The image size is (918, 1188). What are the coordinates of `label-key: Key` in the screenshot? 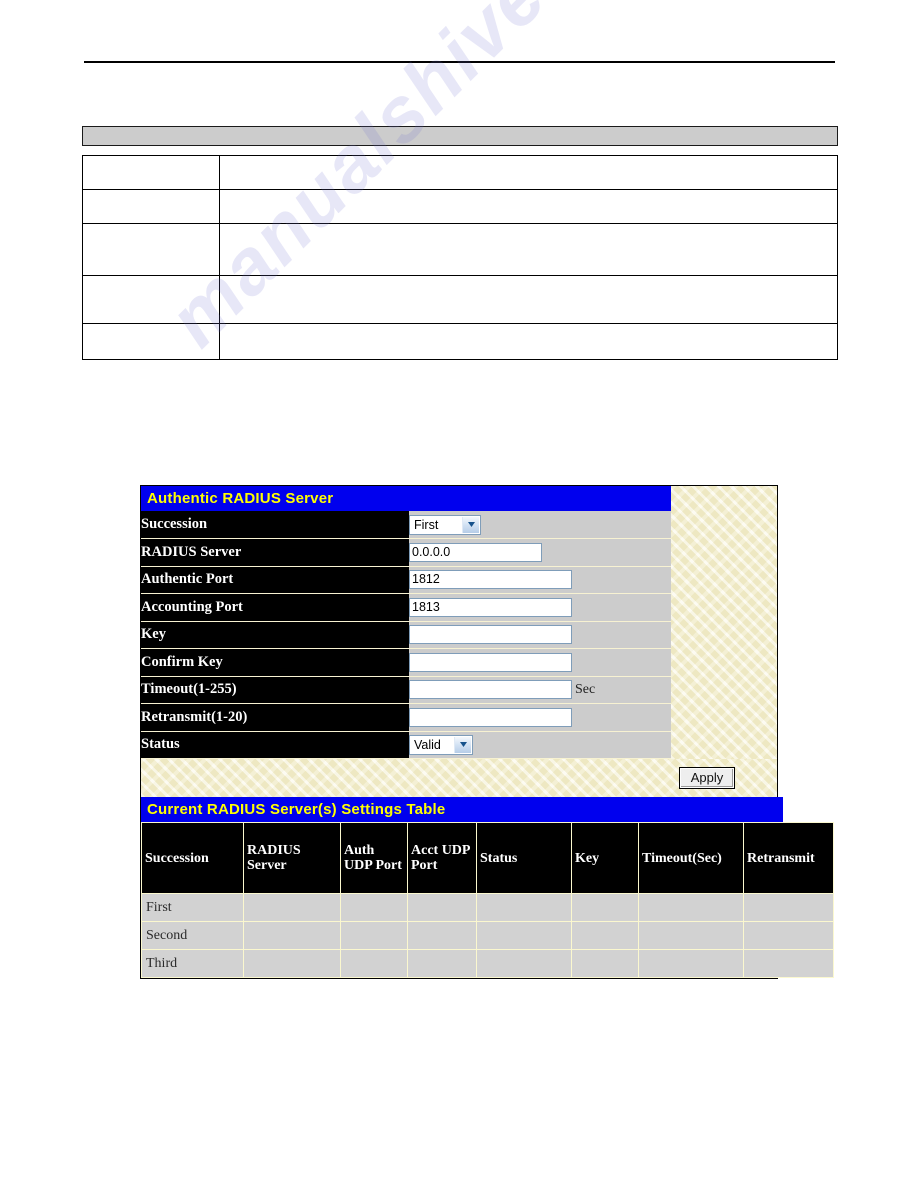 It's located at (275, 635).